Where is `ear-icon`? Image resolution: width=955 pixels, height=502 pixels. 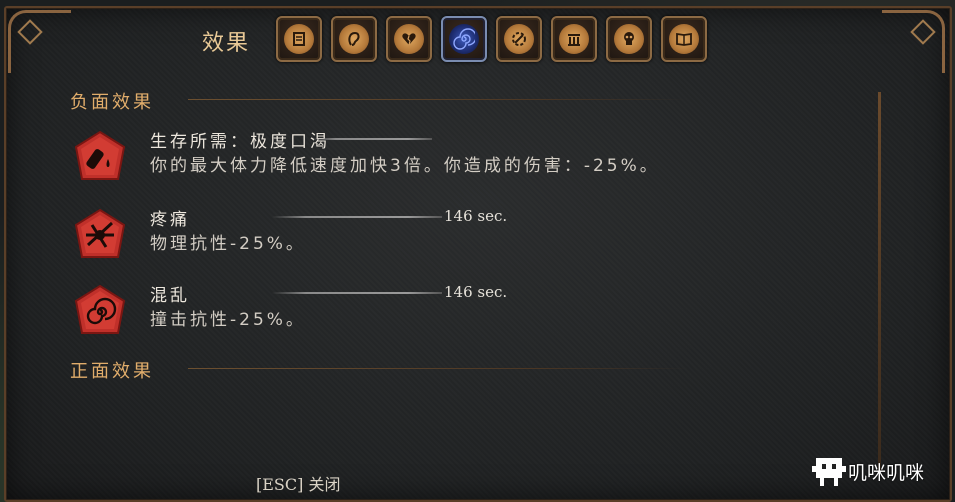
ear-icon is located at coordinates (354, 38).